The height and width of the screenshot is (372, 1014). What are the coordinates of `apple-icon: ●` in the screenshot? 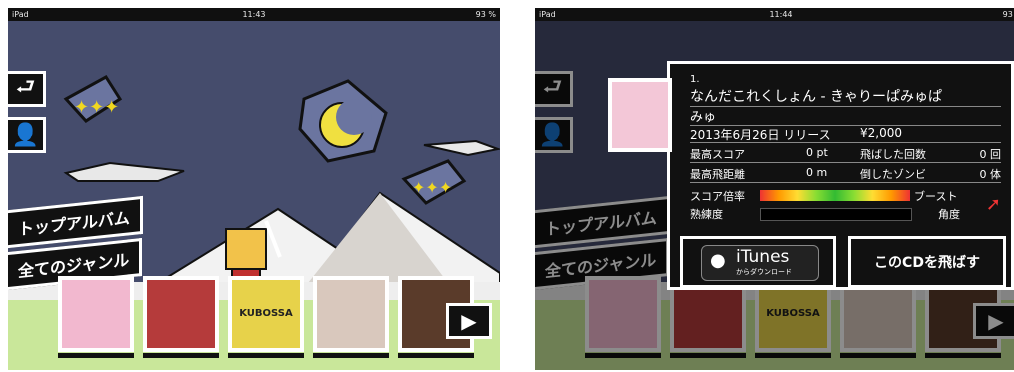 It's located at (718, 260).